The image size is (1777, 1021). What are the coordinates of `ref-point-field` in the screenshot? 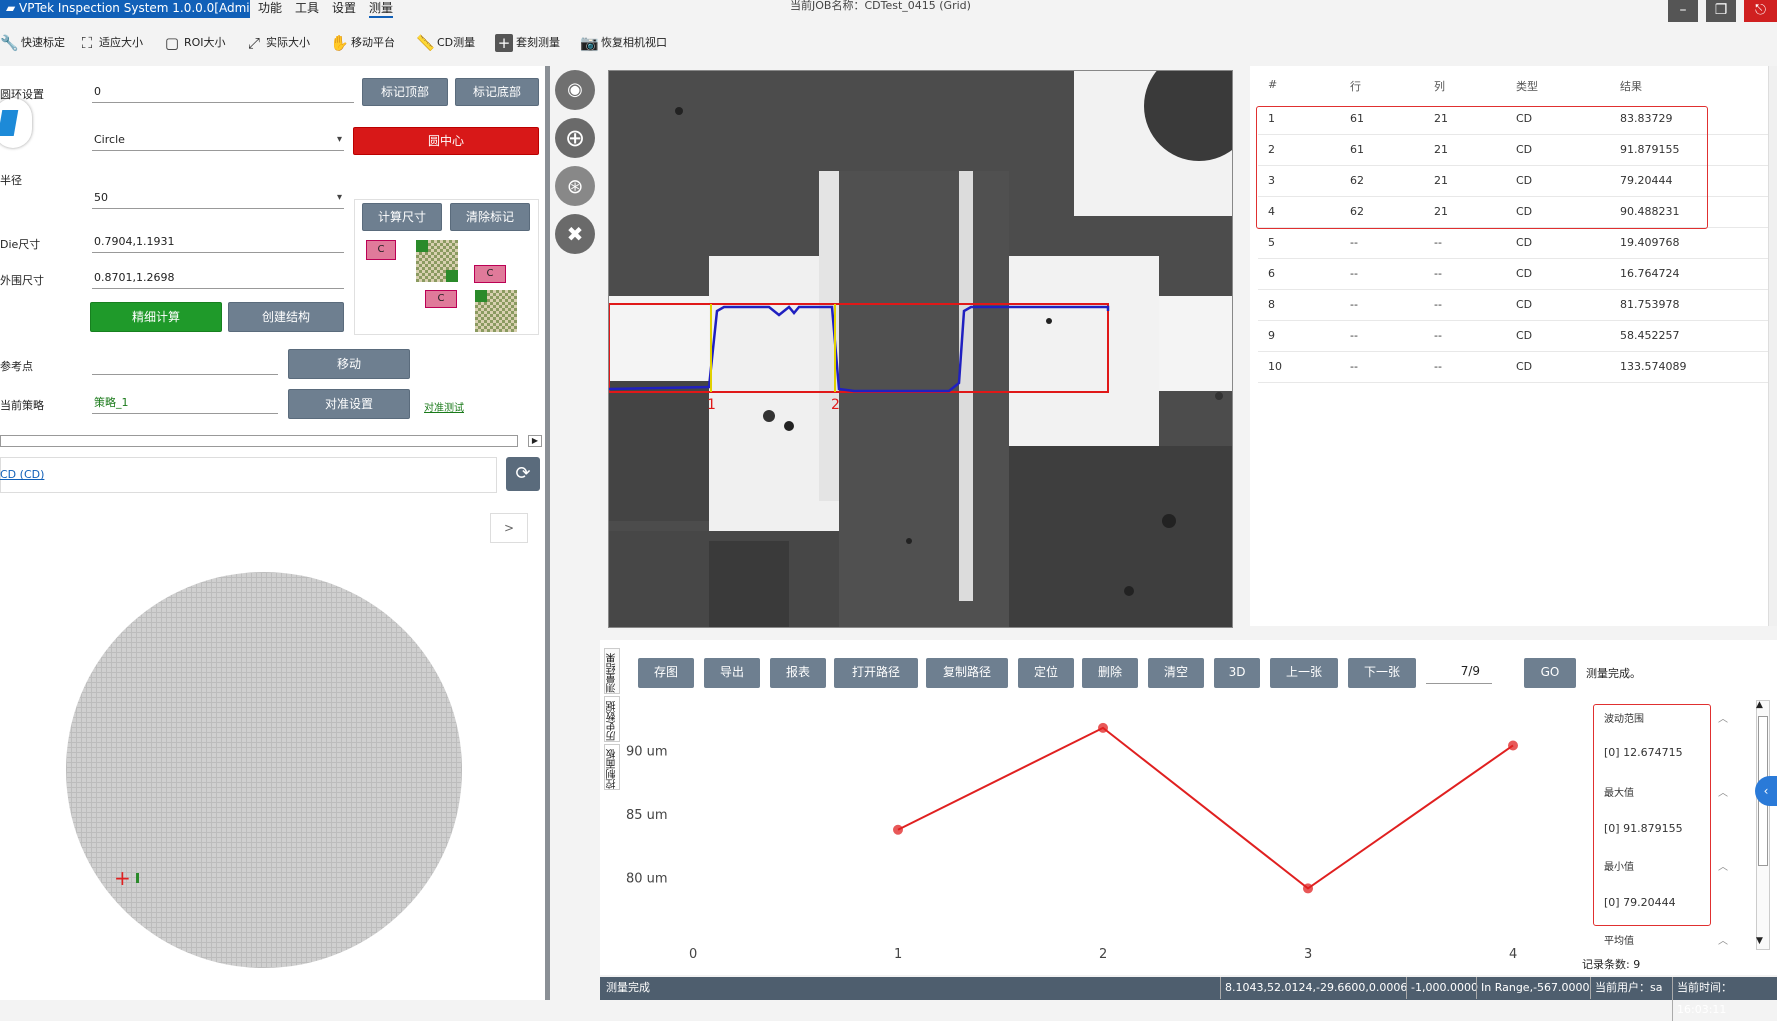 It's located at (185, 365).